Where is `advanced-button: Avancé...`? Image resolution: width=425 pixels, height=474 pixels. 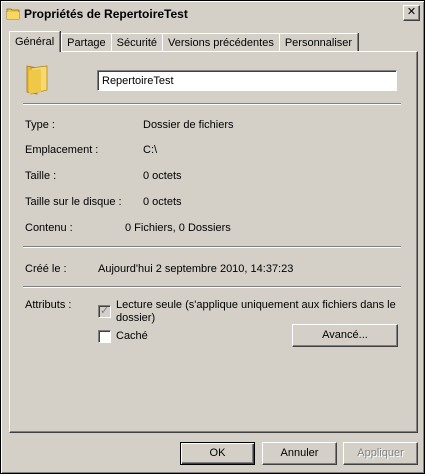
advanced-button: Avancé... is located at coordinates (345, 335).